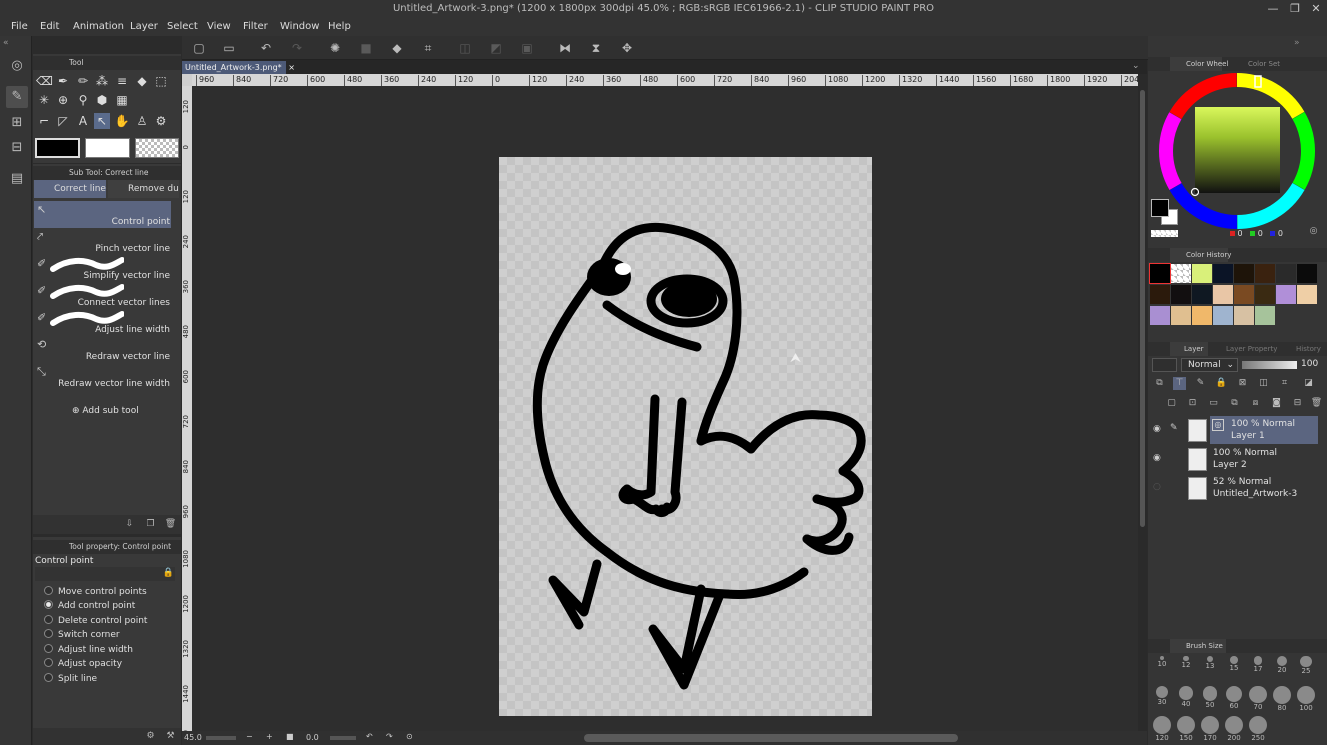 This screenshot has height=745, width=1327. What do you see at coordinates (170, 736) in the screenshot?
I see `wrench-icon: ⚒` at bounding box center [170, 736].